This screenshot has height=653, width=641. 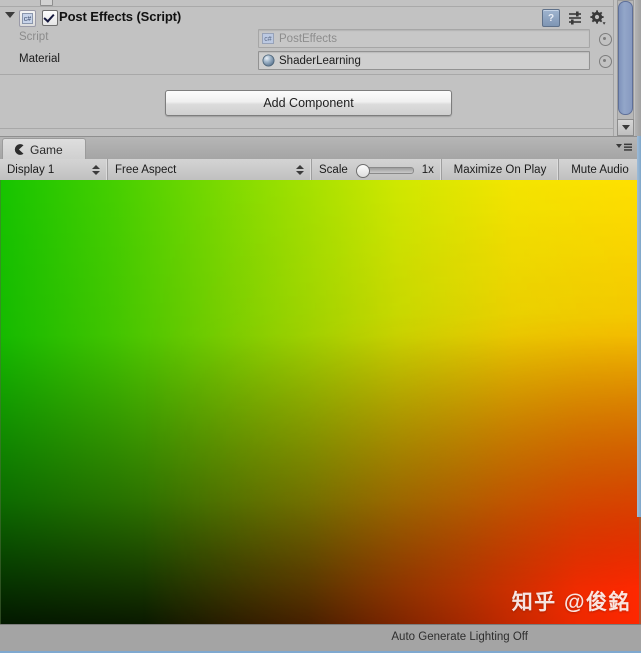 I want to click on material-object-value: ShaderLearning, so click(x=320, y=60).